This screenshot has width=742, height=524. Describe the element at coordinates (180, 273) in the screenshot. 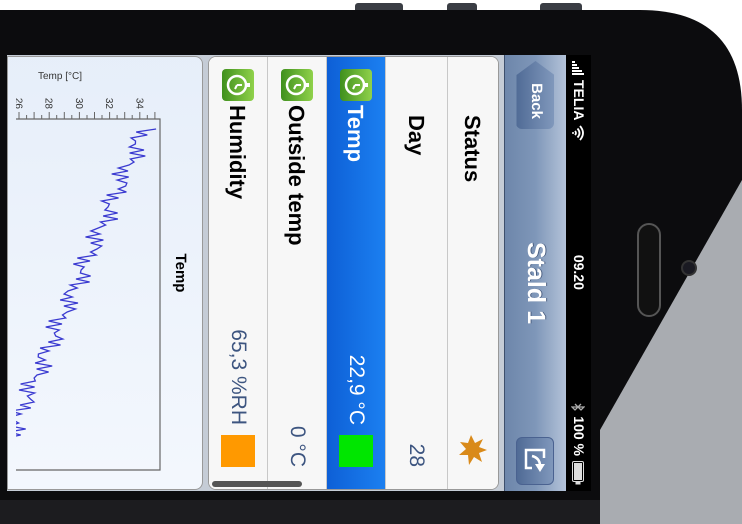

I see `chart-title: Temp` at that location.